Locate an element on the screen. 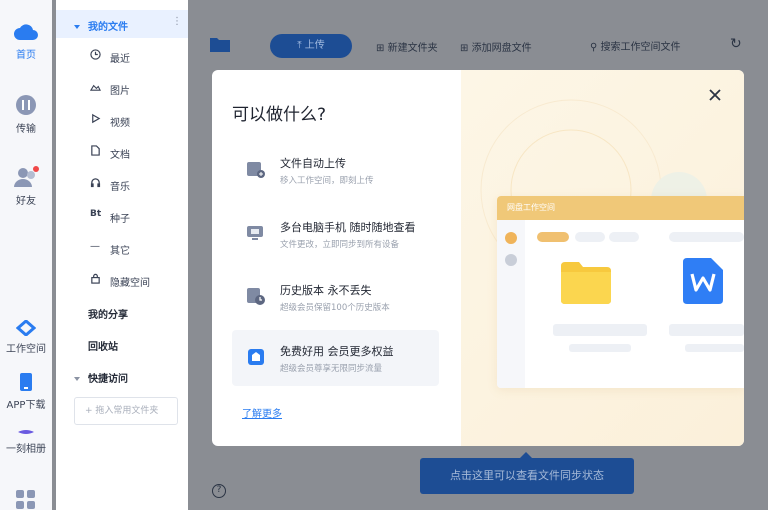 The width and height of the screenshot is (768, 510). learn-more-link: 了解更多 is located at coordinates (262, 412).